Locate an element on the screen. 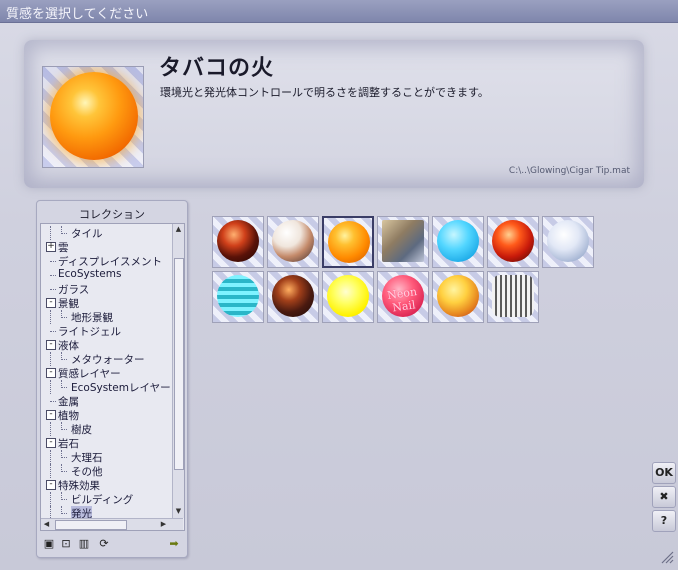 The width and height of the screenshot is (678, 570). scroll-left-icon: ◀ is located at coordinates (46, 524).